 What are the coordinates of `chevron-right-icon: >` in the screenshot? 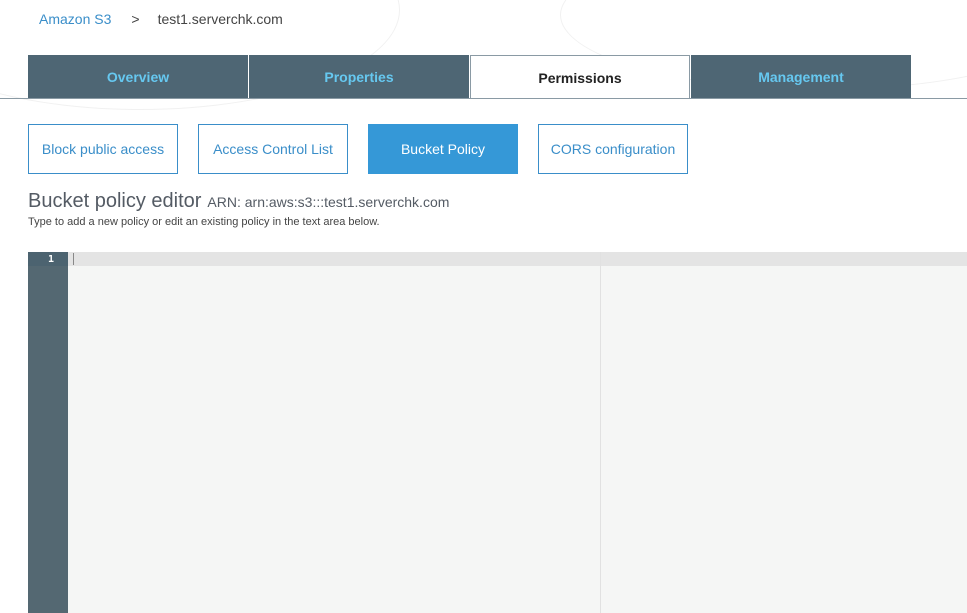 It's located at (135, 19).